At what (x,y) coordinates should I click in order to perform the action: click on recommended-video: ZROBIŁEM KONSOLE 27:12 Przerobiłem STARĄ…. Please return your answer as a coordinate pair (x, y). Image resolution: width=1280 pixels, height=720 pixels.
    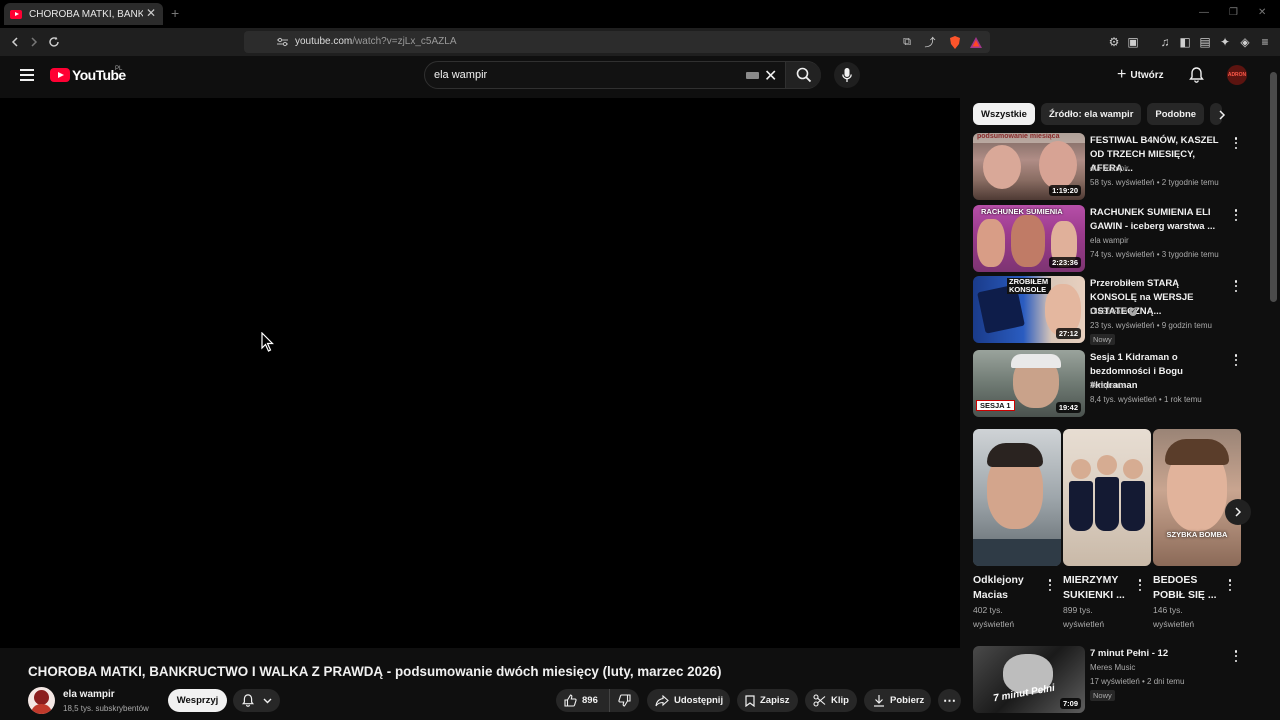
    Looking at the image, I should click on (1108, 310).